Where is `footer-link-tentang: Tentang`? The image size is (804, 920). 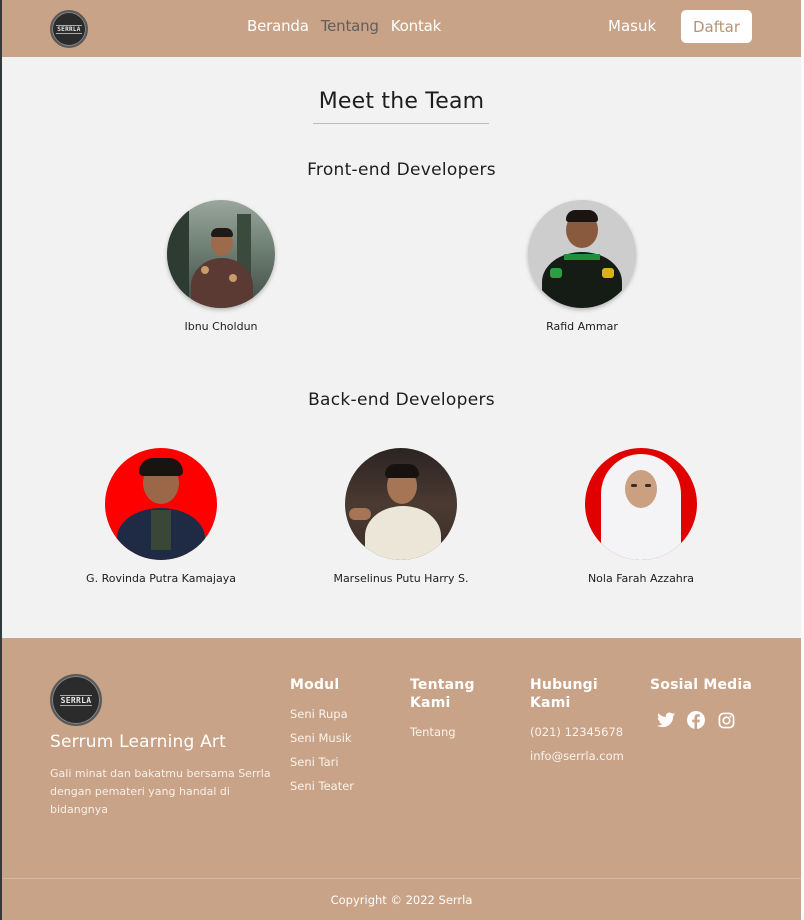
footer-link-tentang: Tentang is located at coordinates (433, 737).